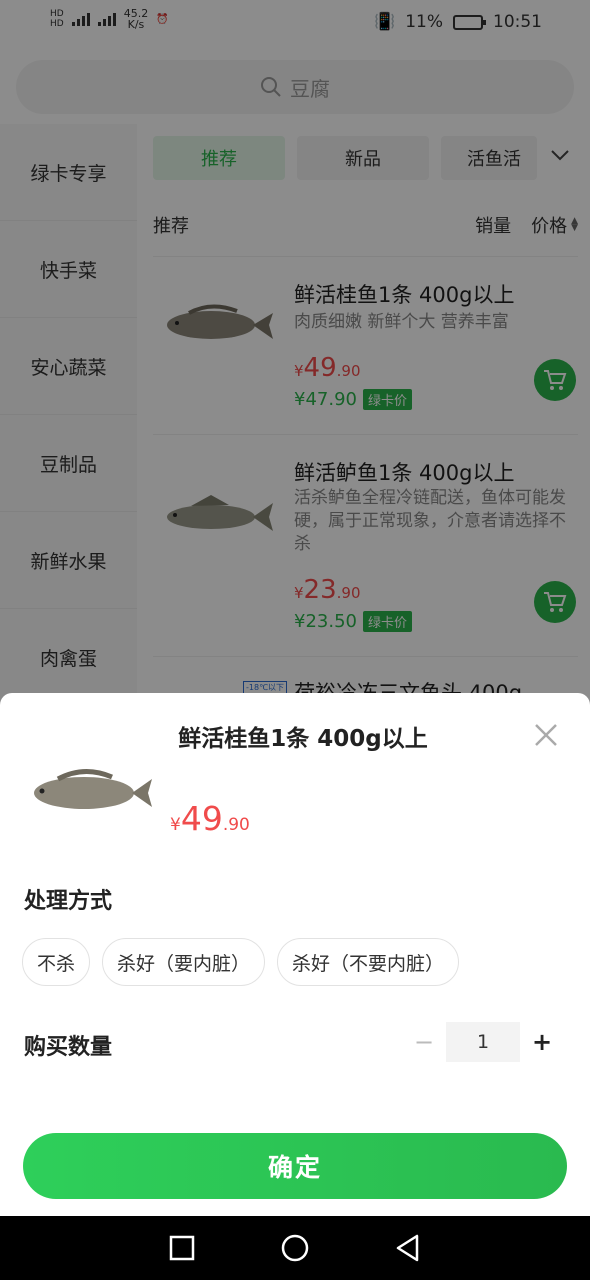 The image size is (590, 1280). Describe the element at coordinates (182, 1248) in the screenshot. I see `recents-icon` at that location.